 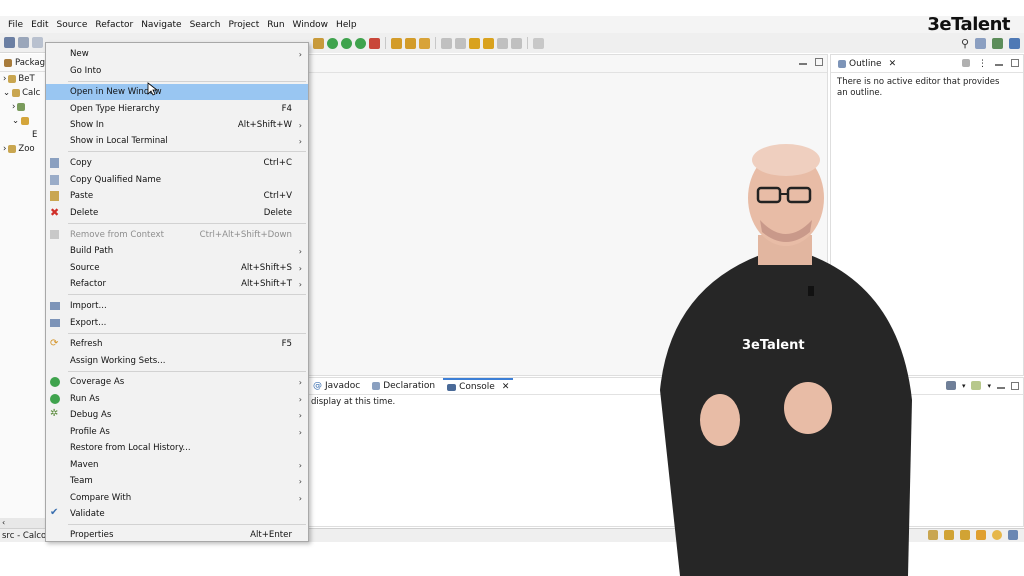 What do you see at coordinates (54, 234) in the screenshot?
I see `remove-context-icon` at bounding box center [54, 234].